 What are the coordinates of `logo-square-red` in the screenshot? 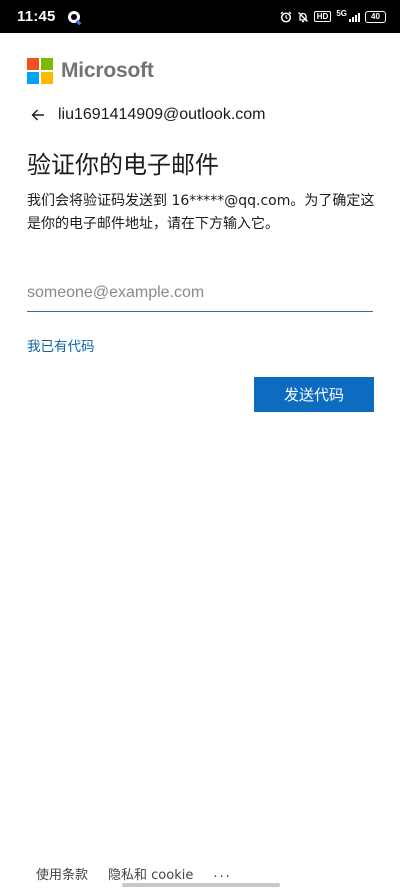 It's located at (33, 64).